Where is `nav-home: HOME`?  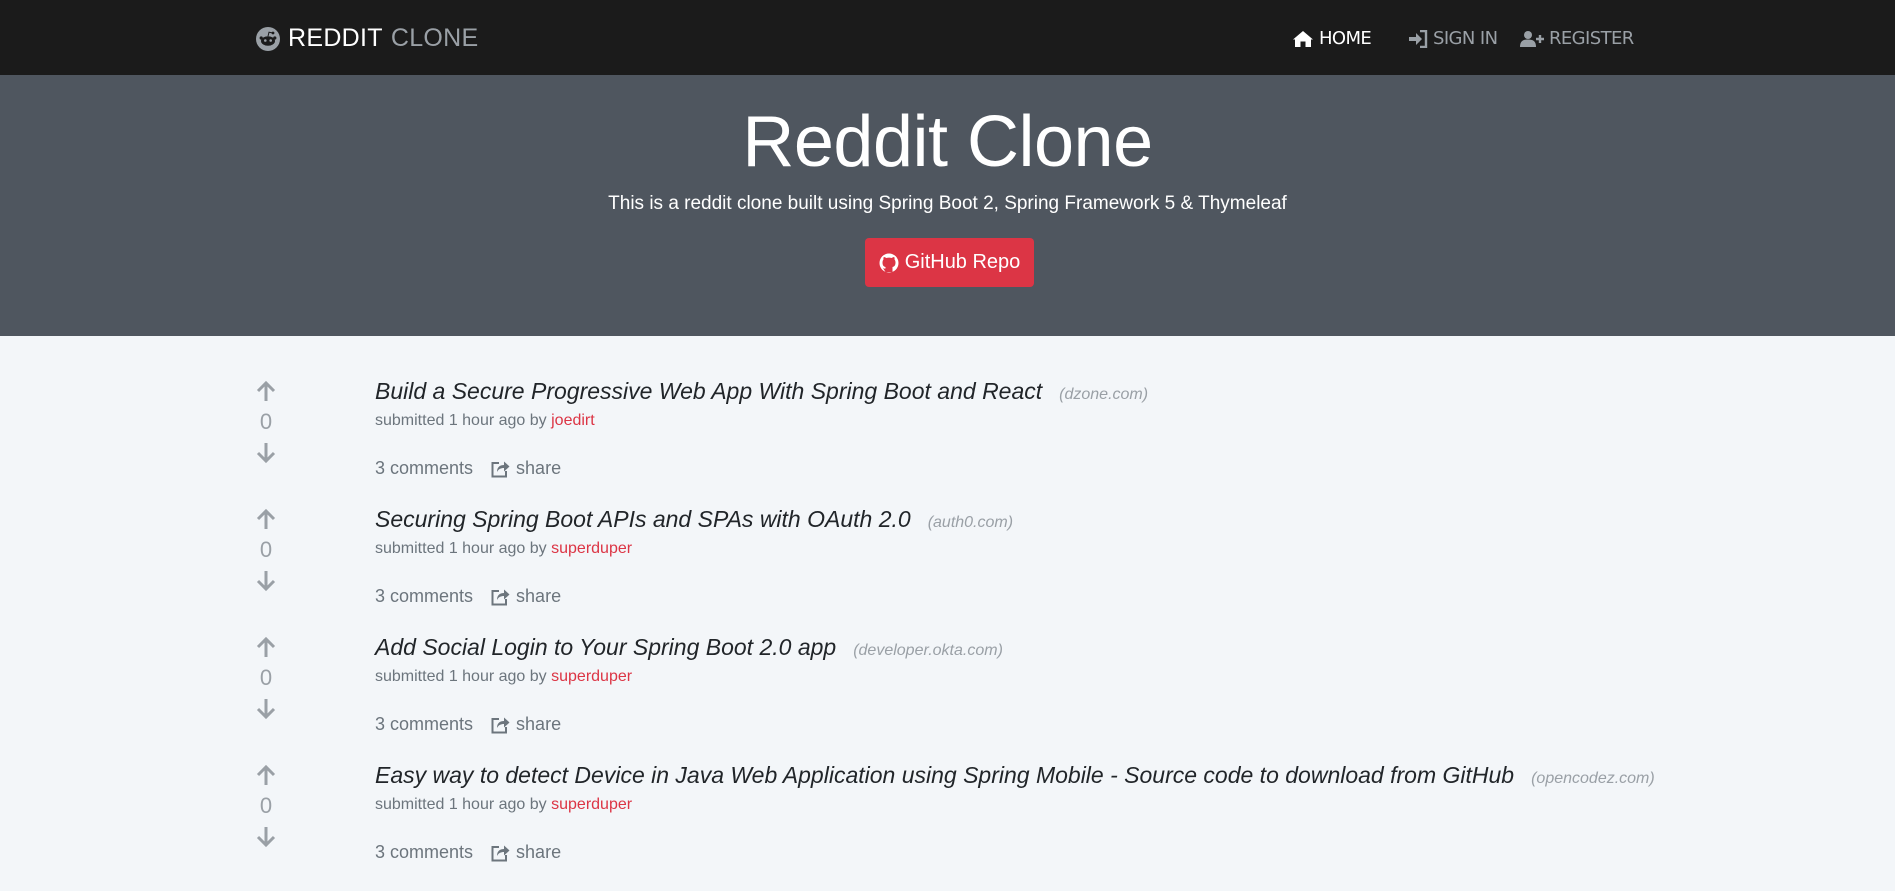
nav-home: HOME is located at coordinates (1332, 38).